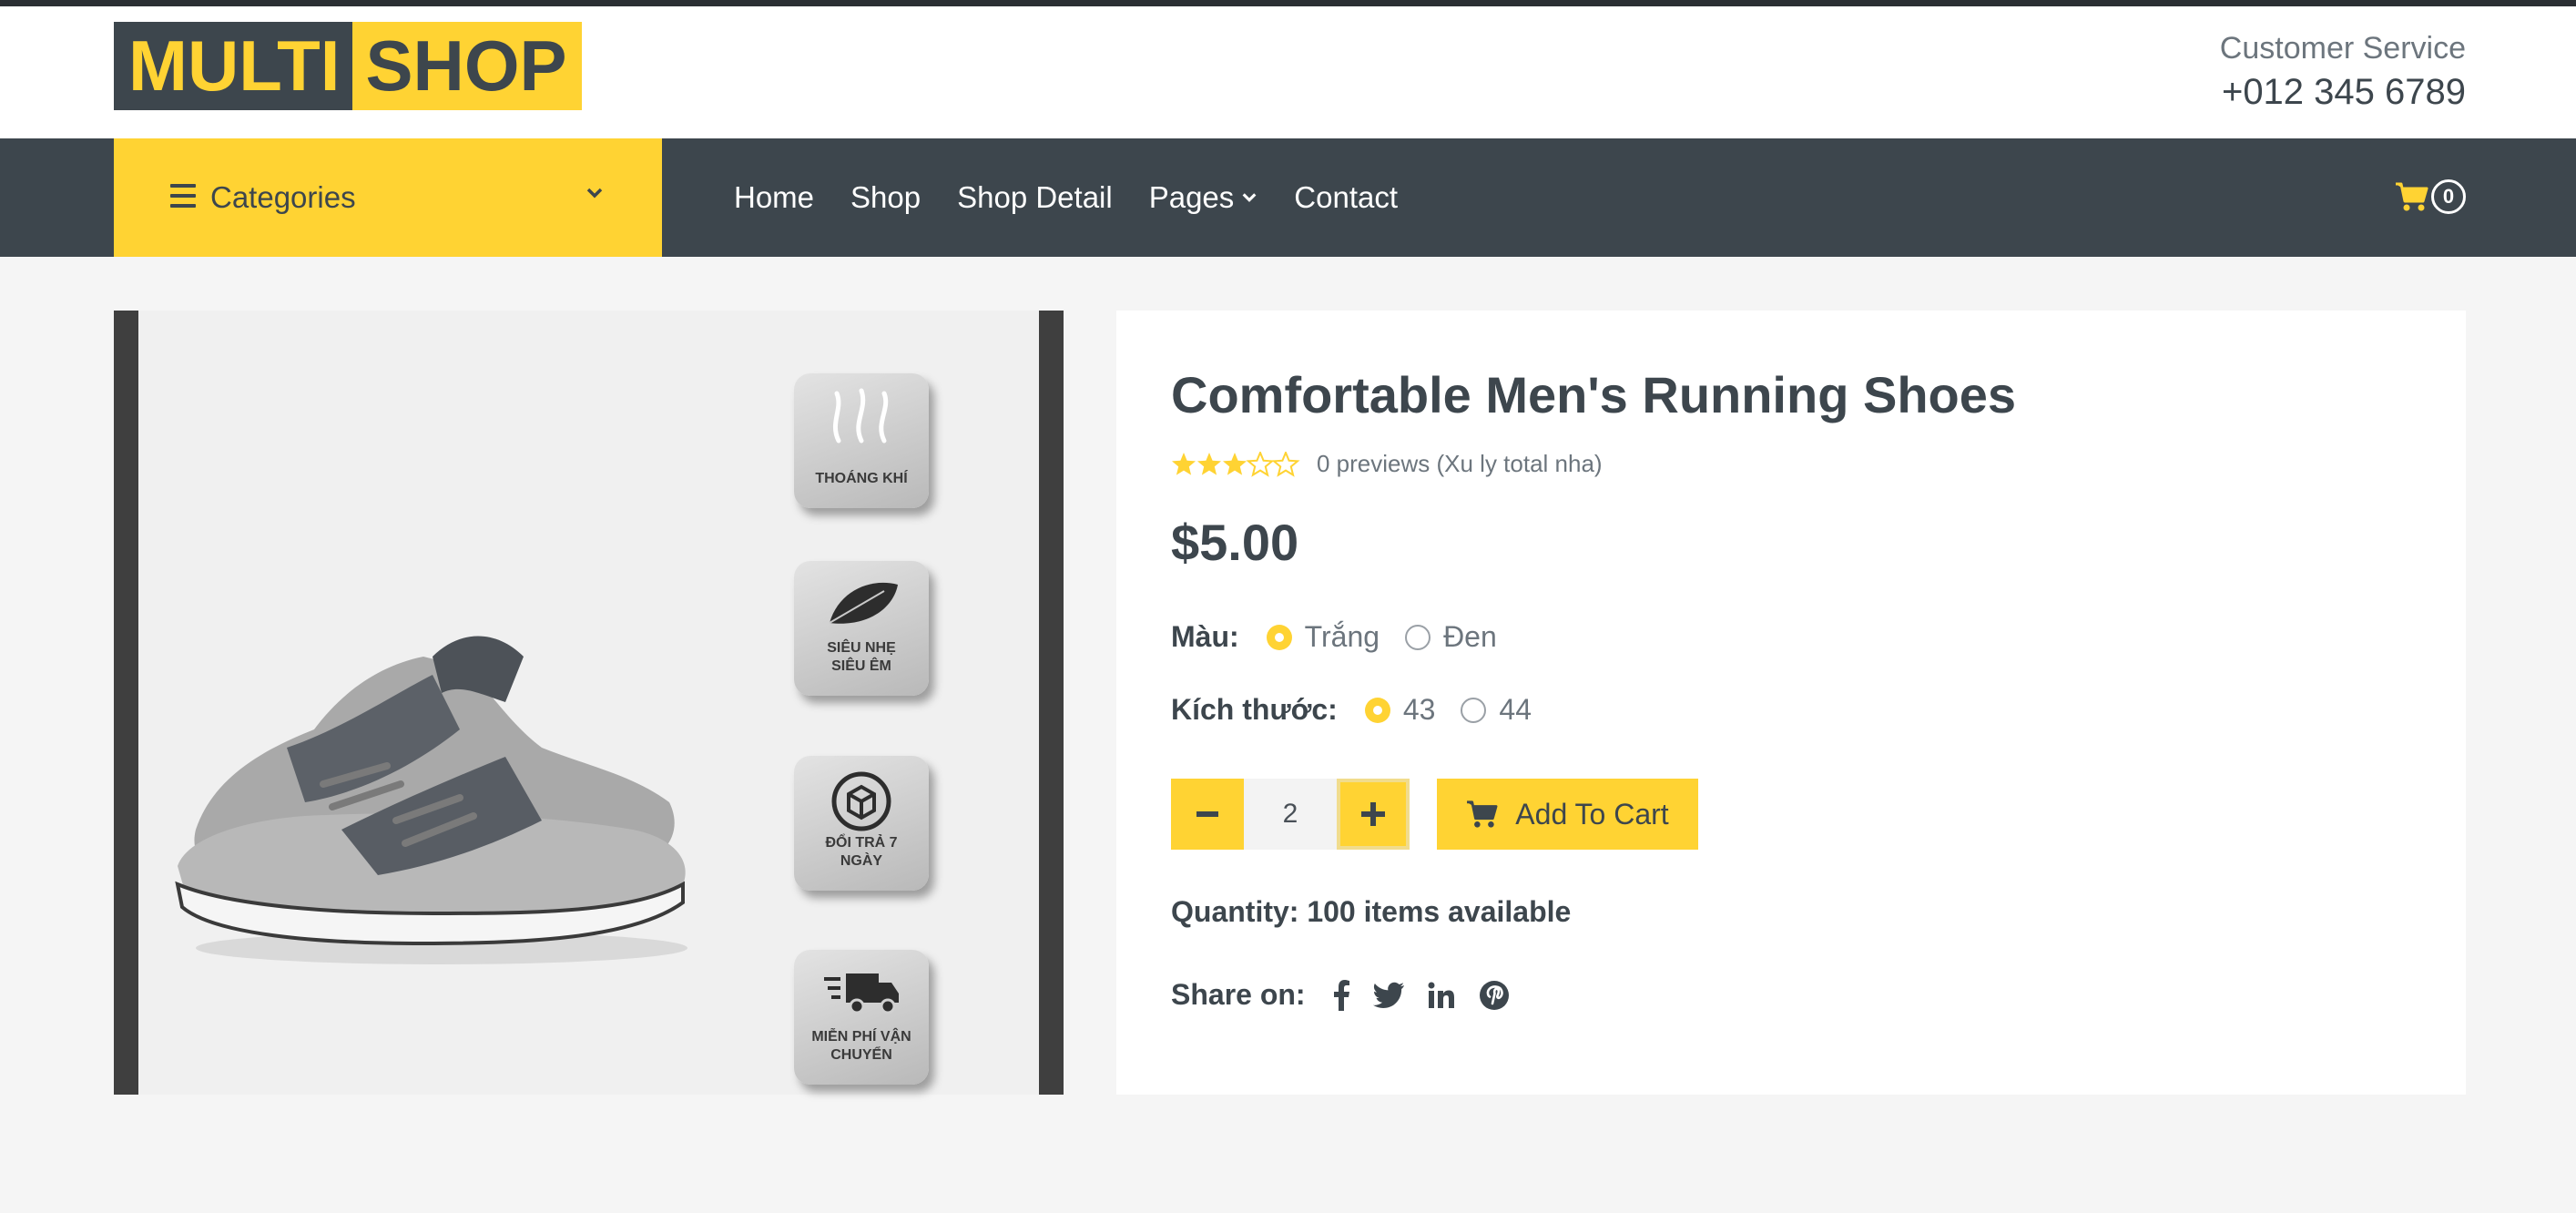  Describe the element at coordinates (1341, 995) in the screenshot. I see `facebook-icon` at that location.